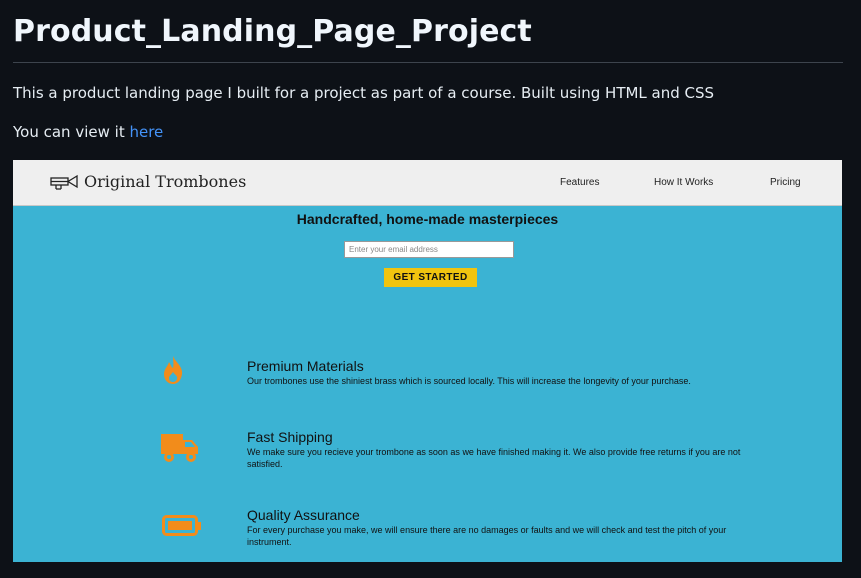 This screenshot has width=861, height=578. Describe the element at coordinates (165, 181) in the screenshot. I see `brand-name: Original Trombones` at that location.